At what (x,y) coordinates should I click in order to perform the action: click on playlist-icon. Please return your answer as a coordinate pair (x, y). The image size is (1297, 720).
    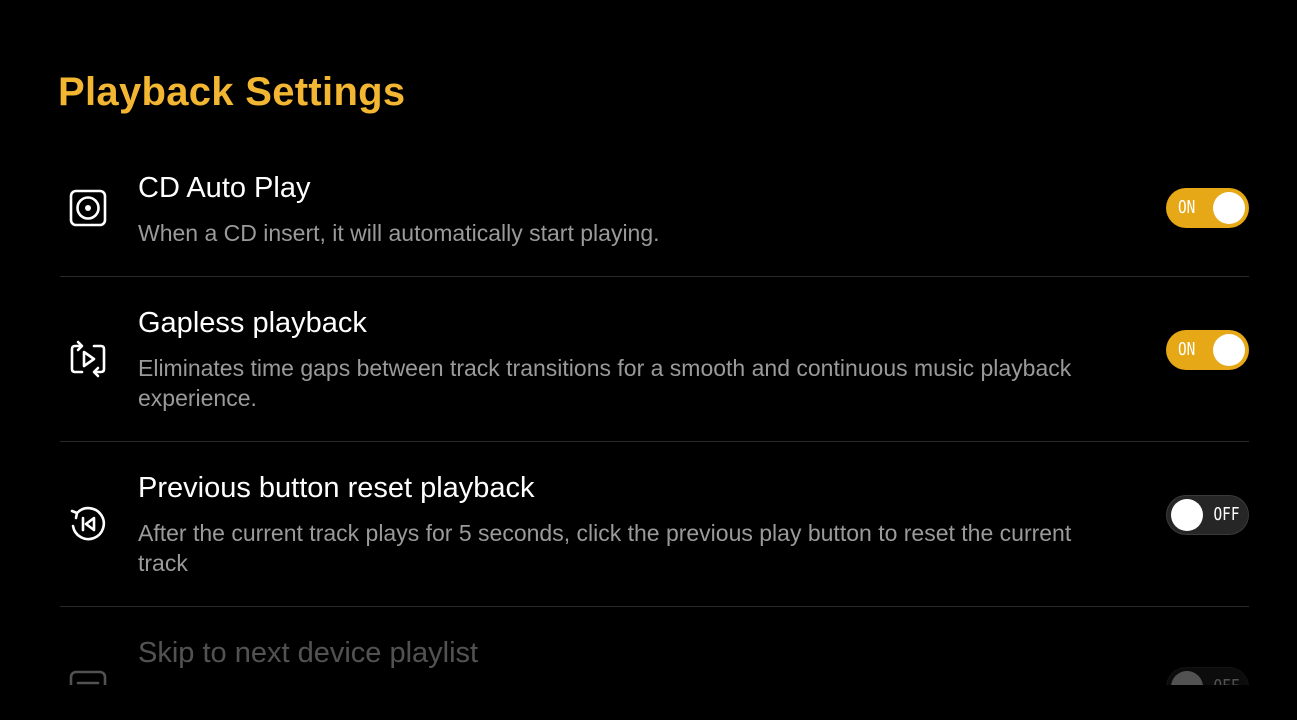
    Looking at the image, I should click on (88, 676).